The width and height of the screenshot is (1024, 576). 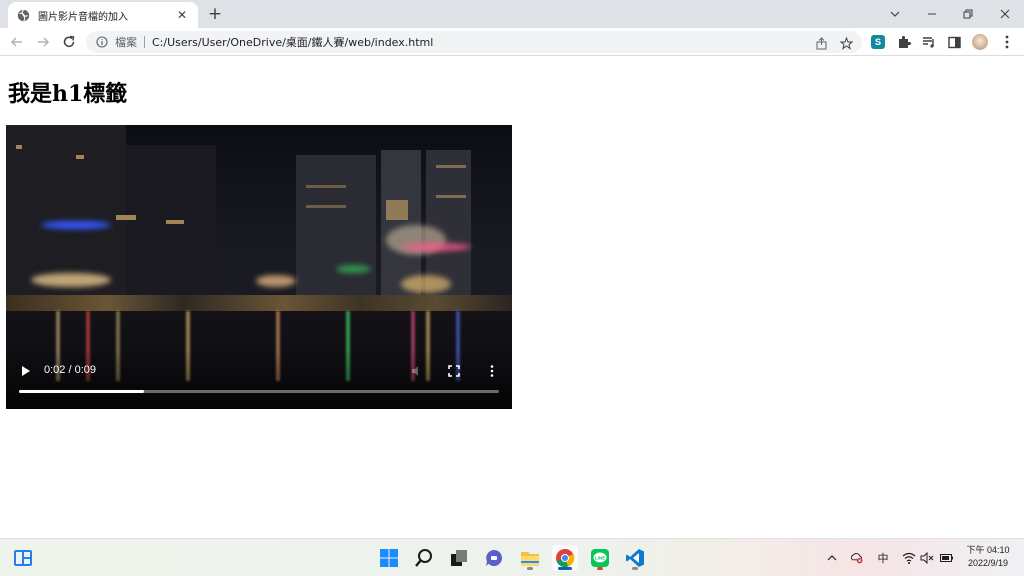 What do you see at coordinates (126, 42) in the screenshot?
I see `url-scheme-label: 檔案` at bounding box center [126, 42].